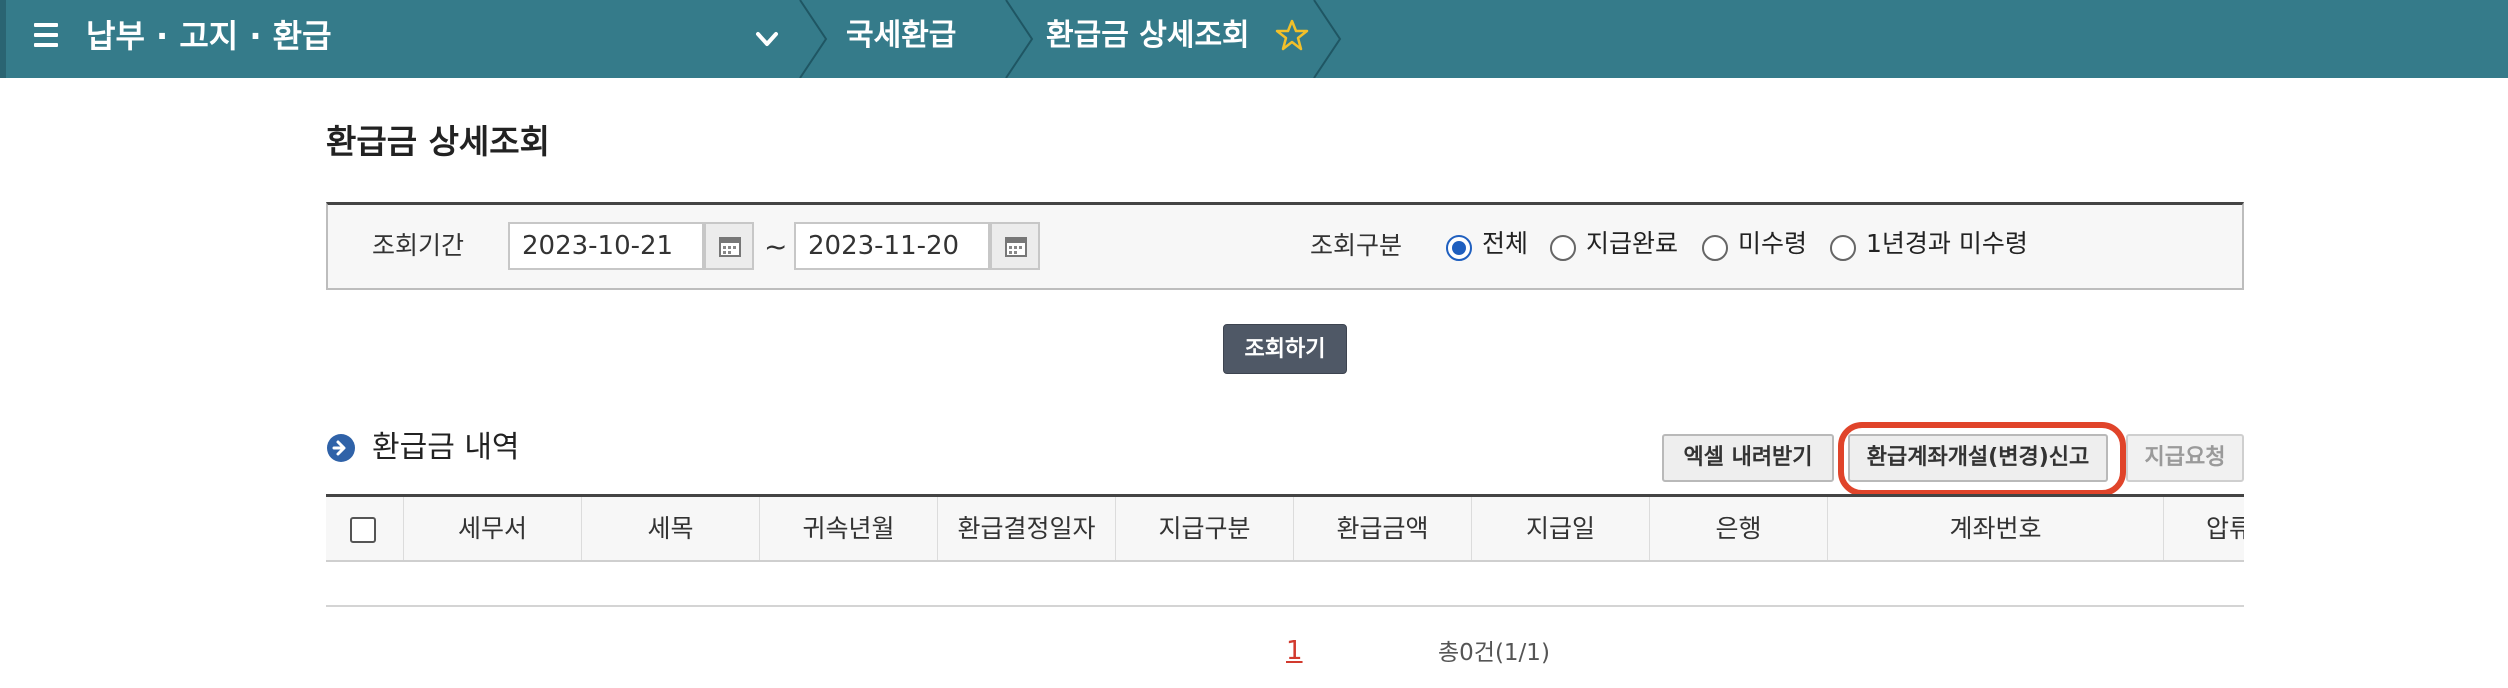 This screenshot has width=2508, height=688. I want to click on excel-download-button: 엑셀 내려받기, so click(1748, 458).